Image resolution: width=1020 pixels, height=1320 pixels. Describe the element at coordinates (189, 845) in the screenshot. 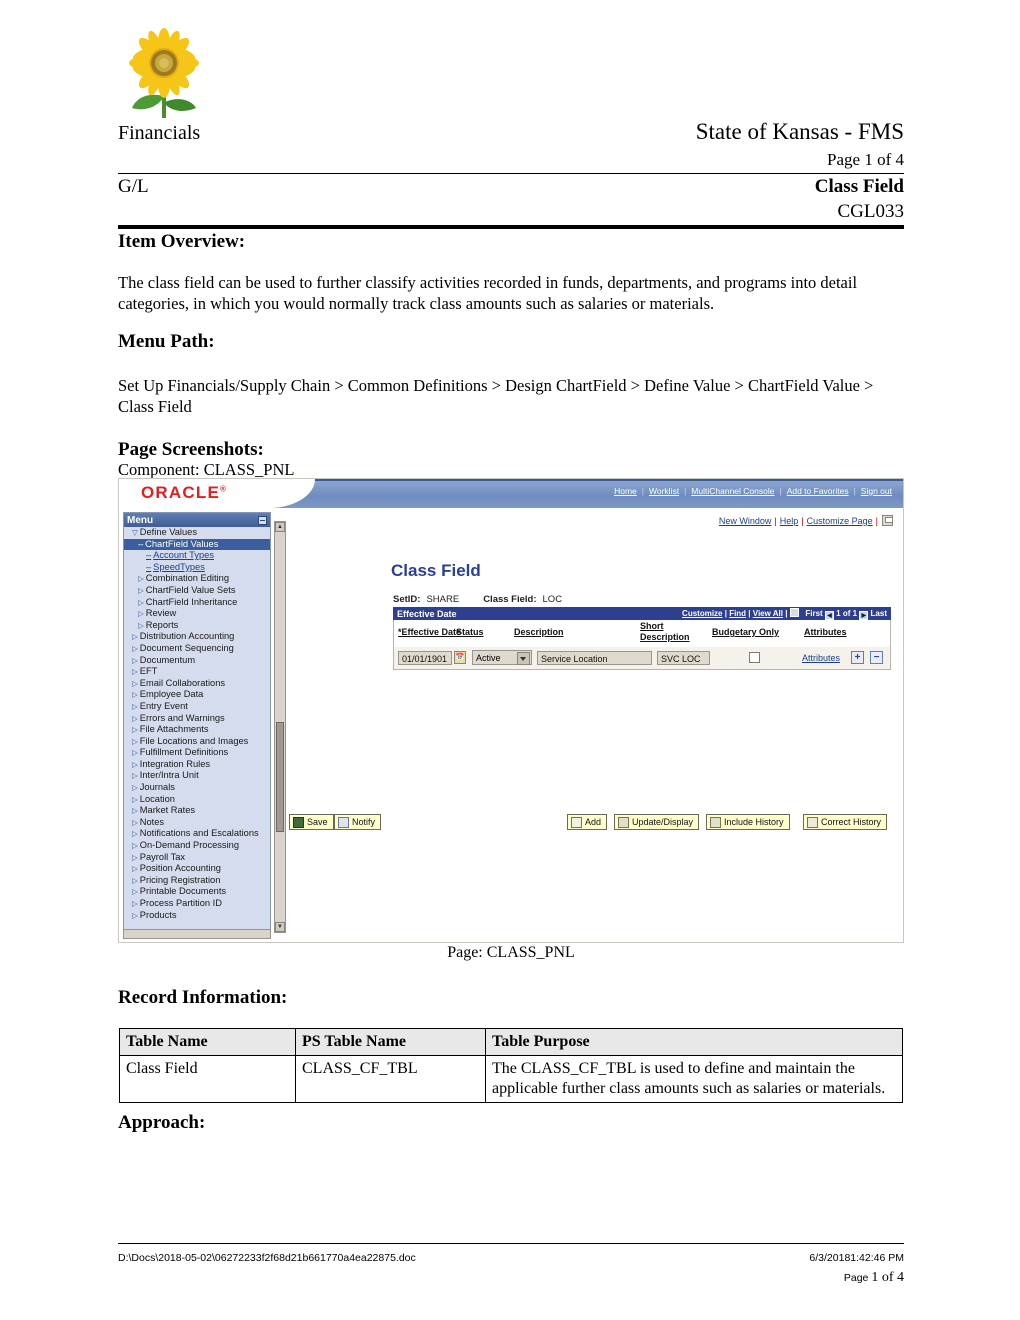

I see `menu-item-label: On-Demand Processing` at that location.